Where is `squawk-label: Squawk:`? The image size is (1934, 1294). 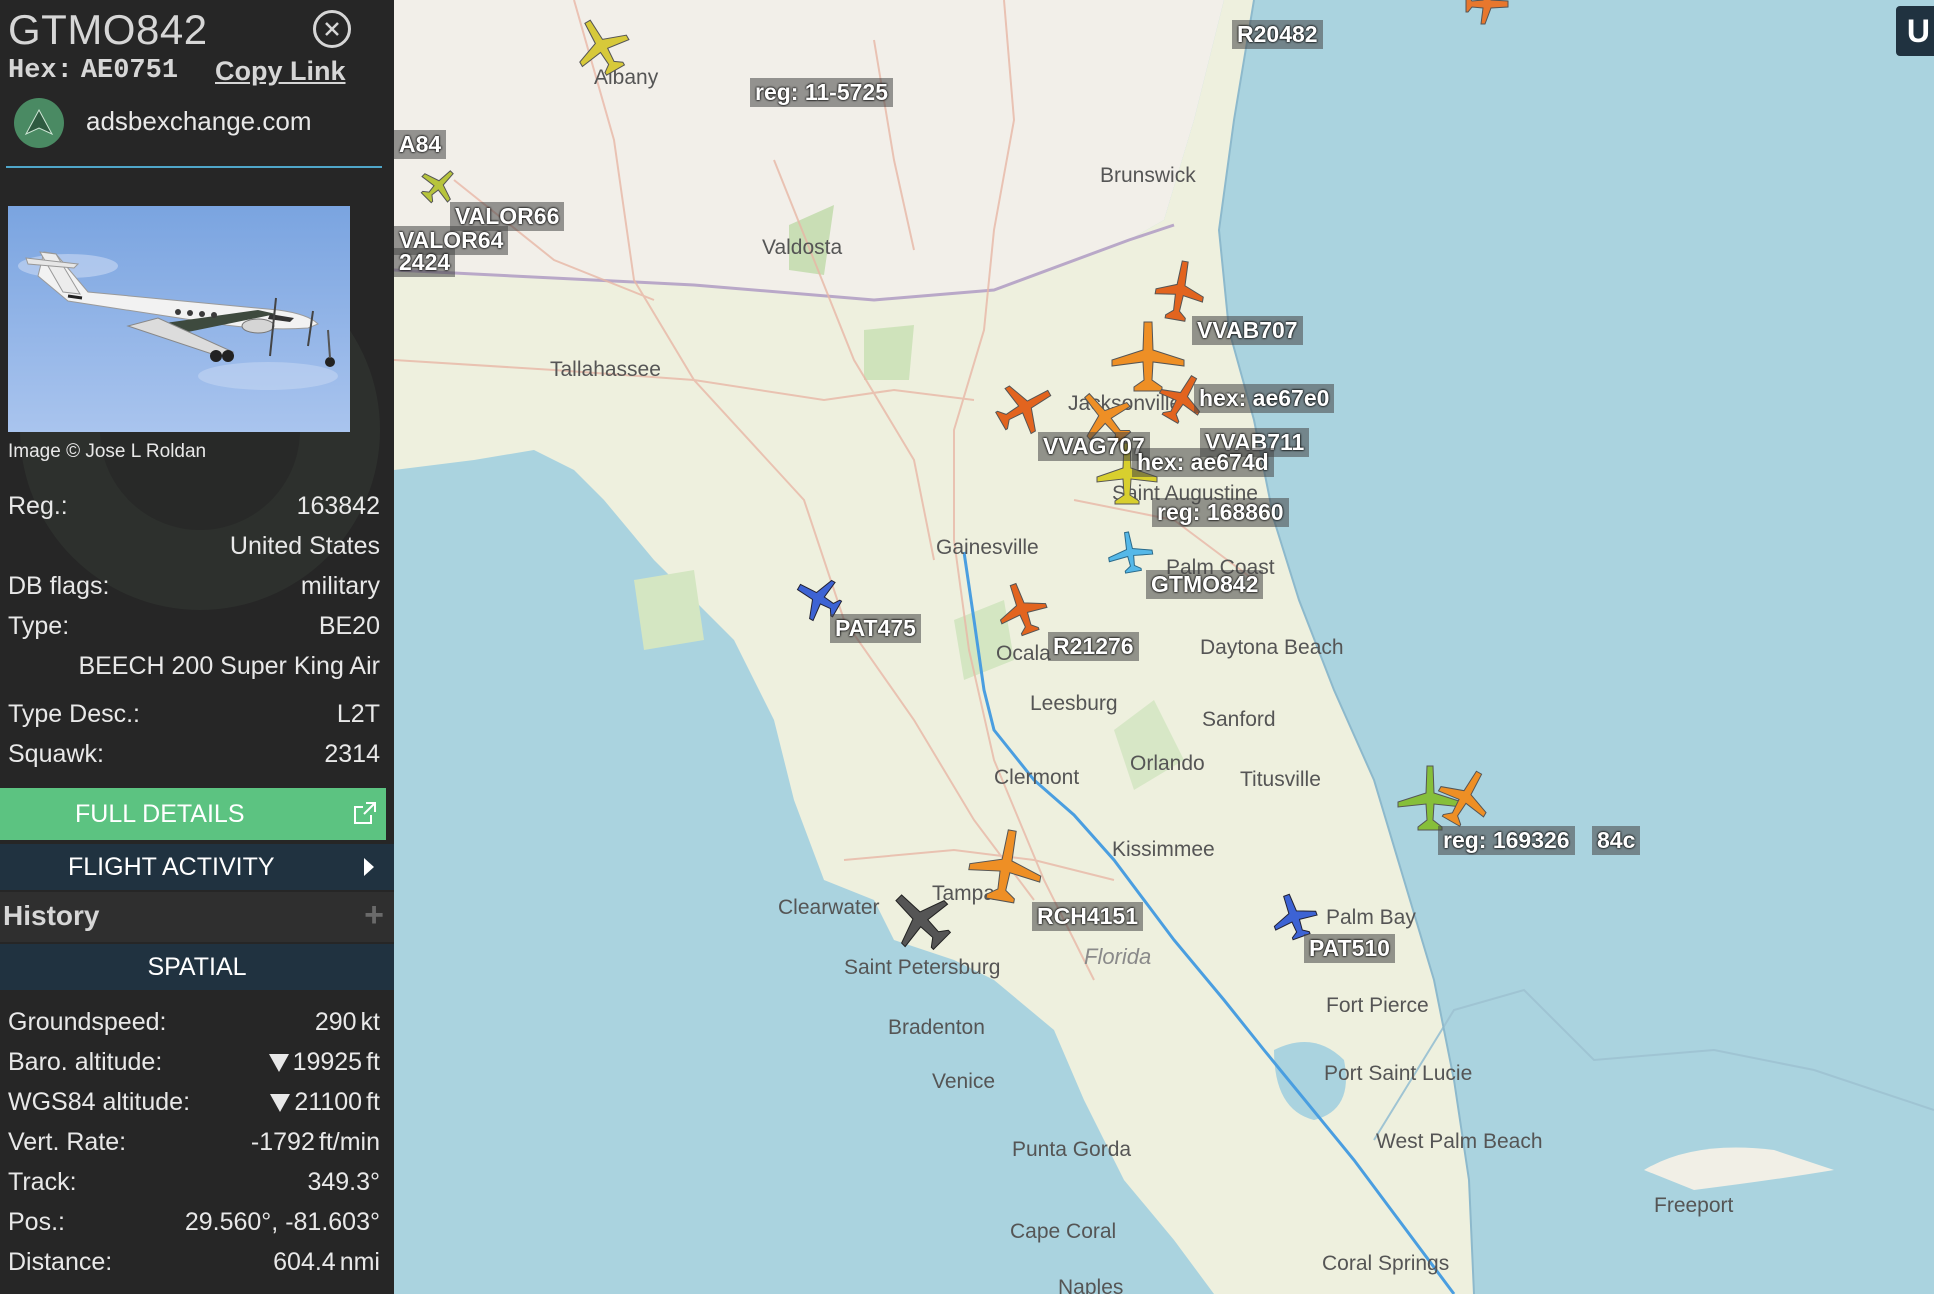
squawk-label: Squawk: is located at coordinates (56, 754).